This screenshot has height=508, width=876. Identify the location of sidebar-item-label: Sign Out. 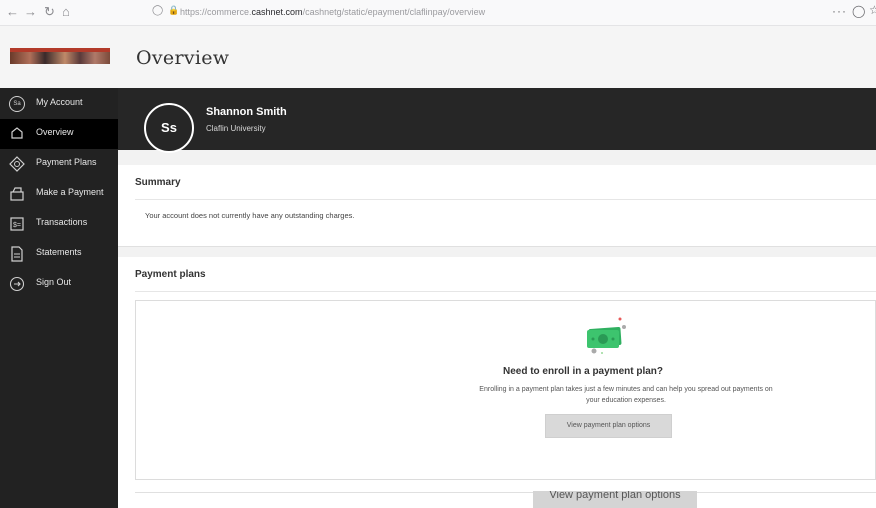
(54, 282).